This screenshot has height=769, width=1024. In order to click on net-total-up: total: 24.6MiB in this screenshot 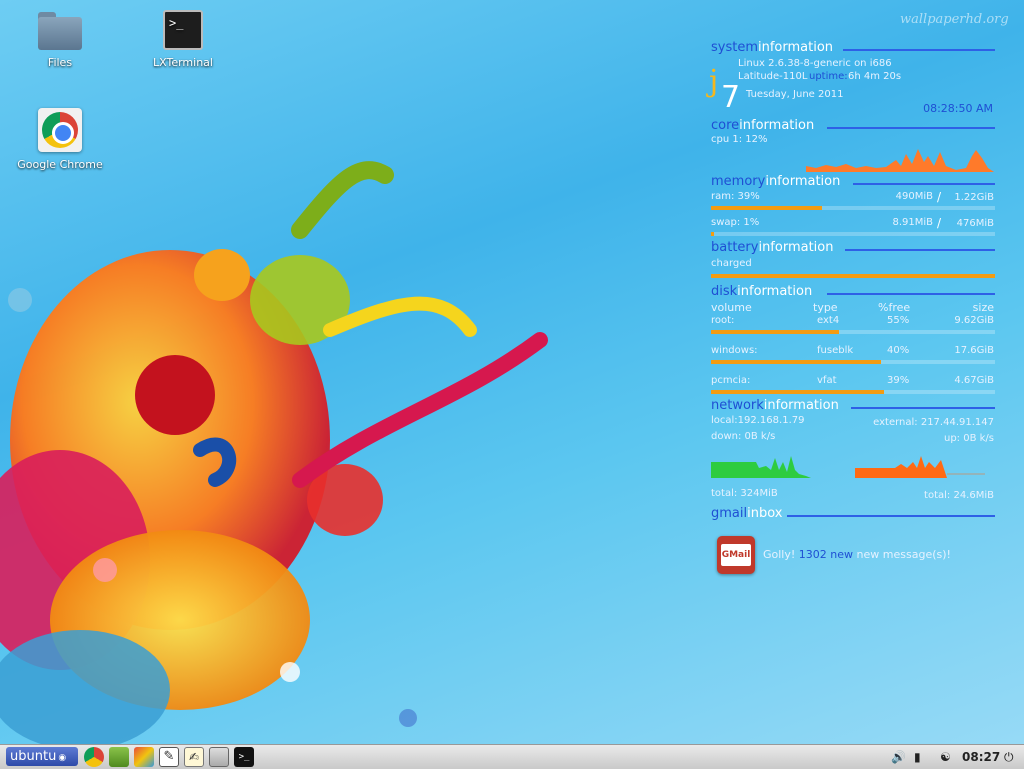, I will do `click(959, 495)`.